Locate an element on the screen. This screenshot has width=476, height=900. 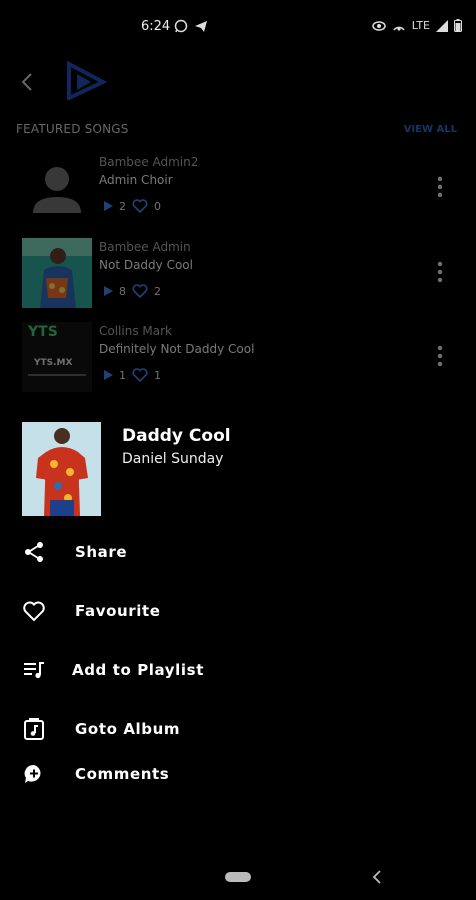
nav-back-icon is located at coordinates (377, 877).